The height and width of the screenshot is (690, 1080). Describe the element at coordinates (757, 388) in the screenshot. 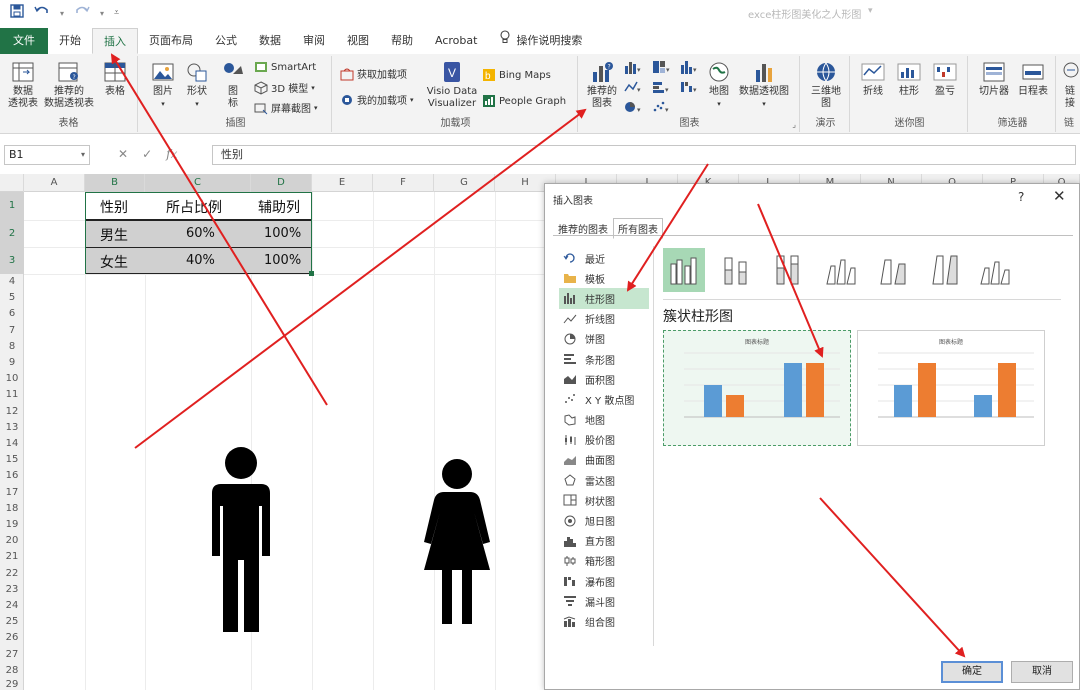

I see `chart-preview-1: 图表标题` at that location.